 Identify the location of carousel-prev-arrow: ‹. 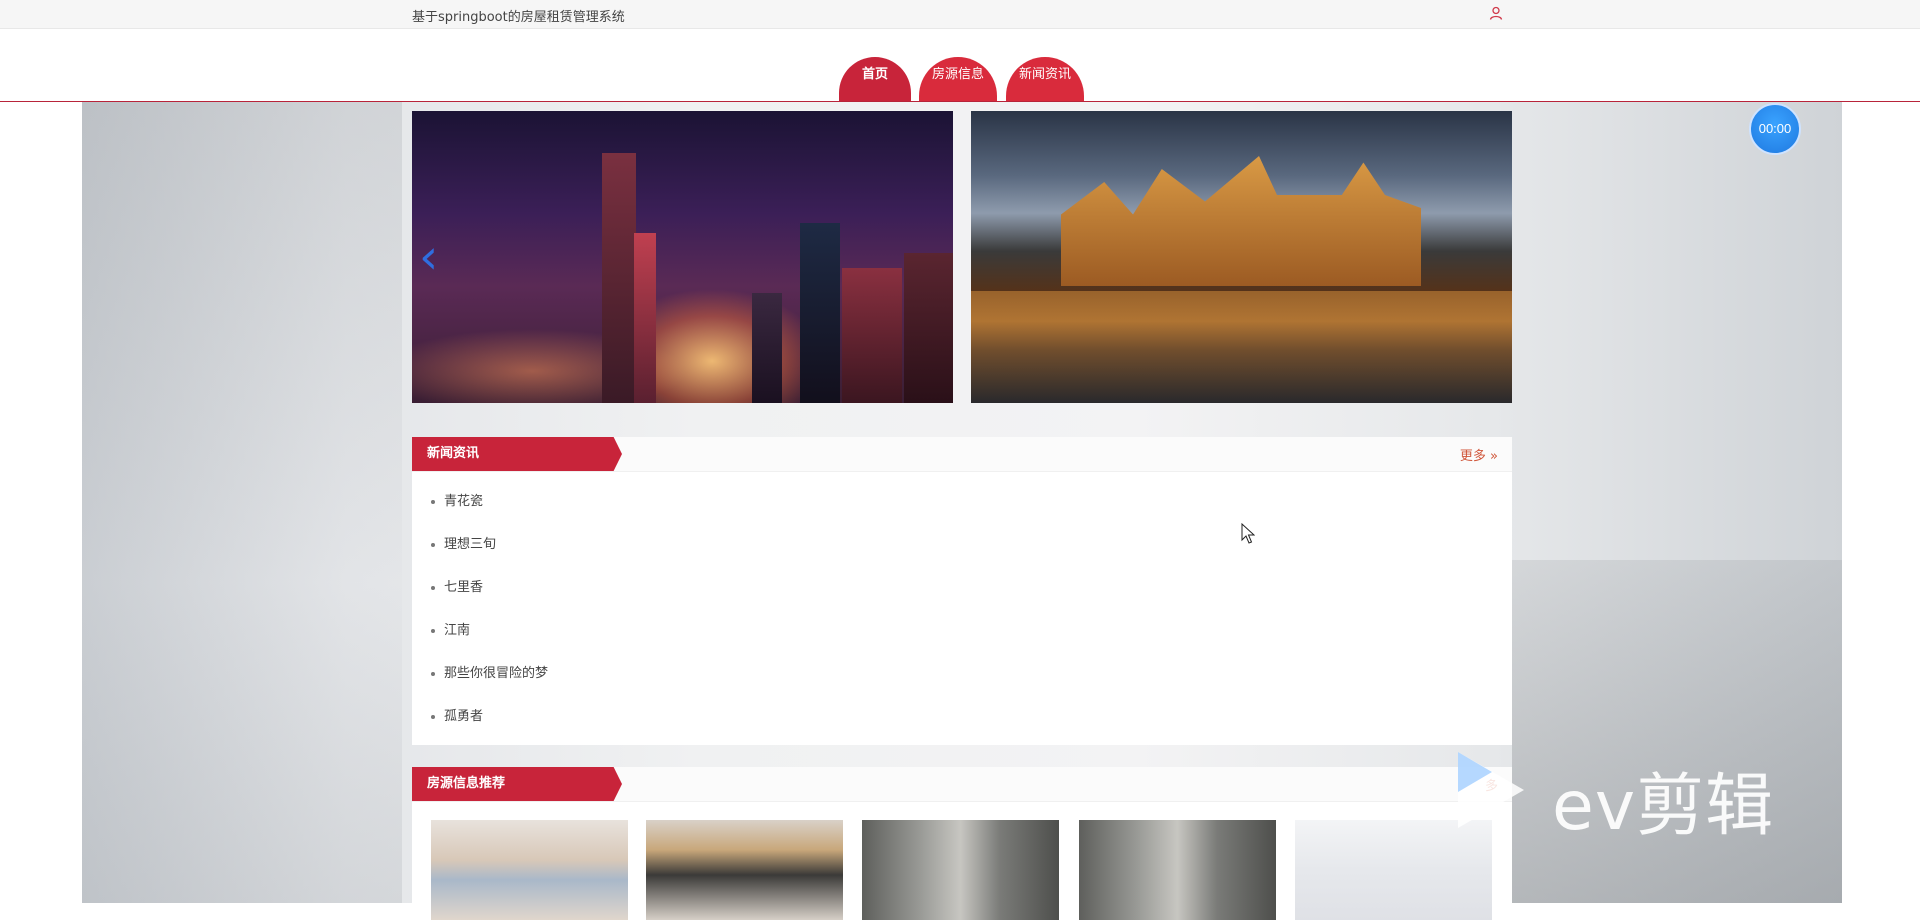
(434, 257).